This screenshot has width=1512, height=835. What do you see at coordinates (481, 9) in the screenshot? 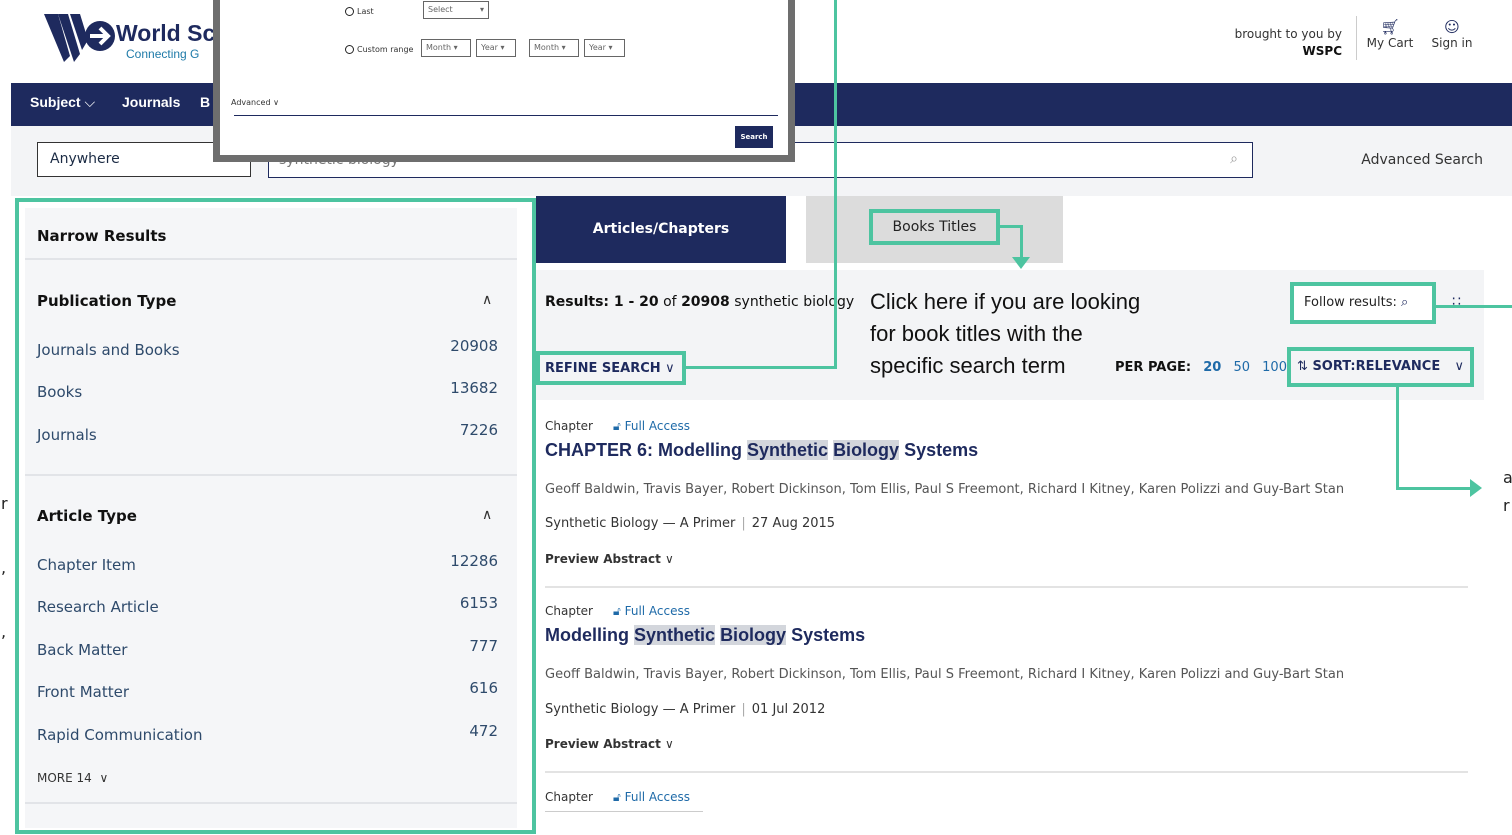
I see `chevron-down-icon: ▾` at bounding box center [481, 9].